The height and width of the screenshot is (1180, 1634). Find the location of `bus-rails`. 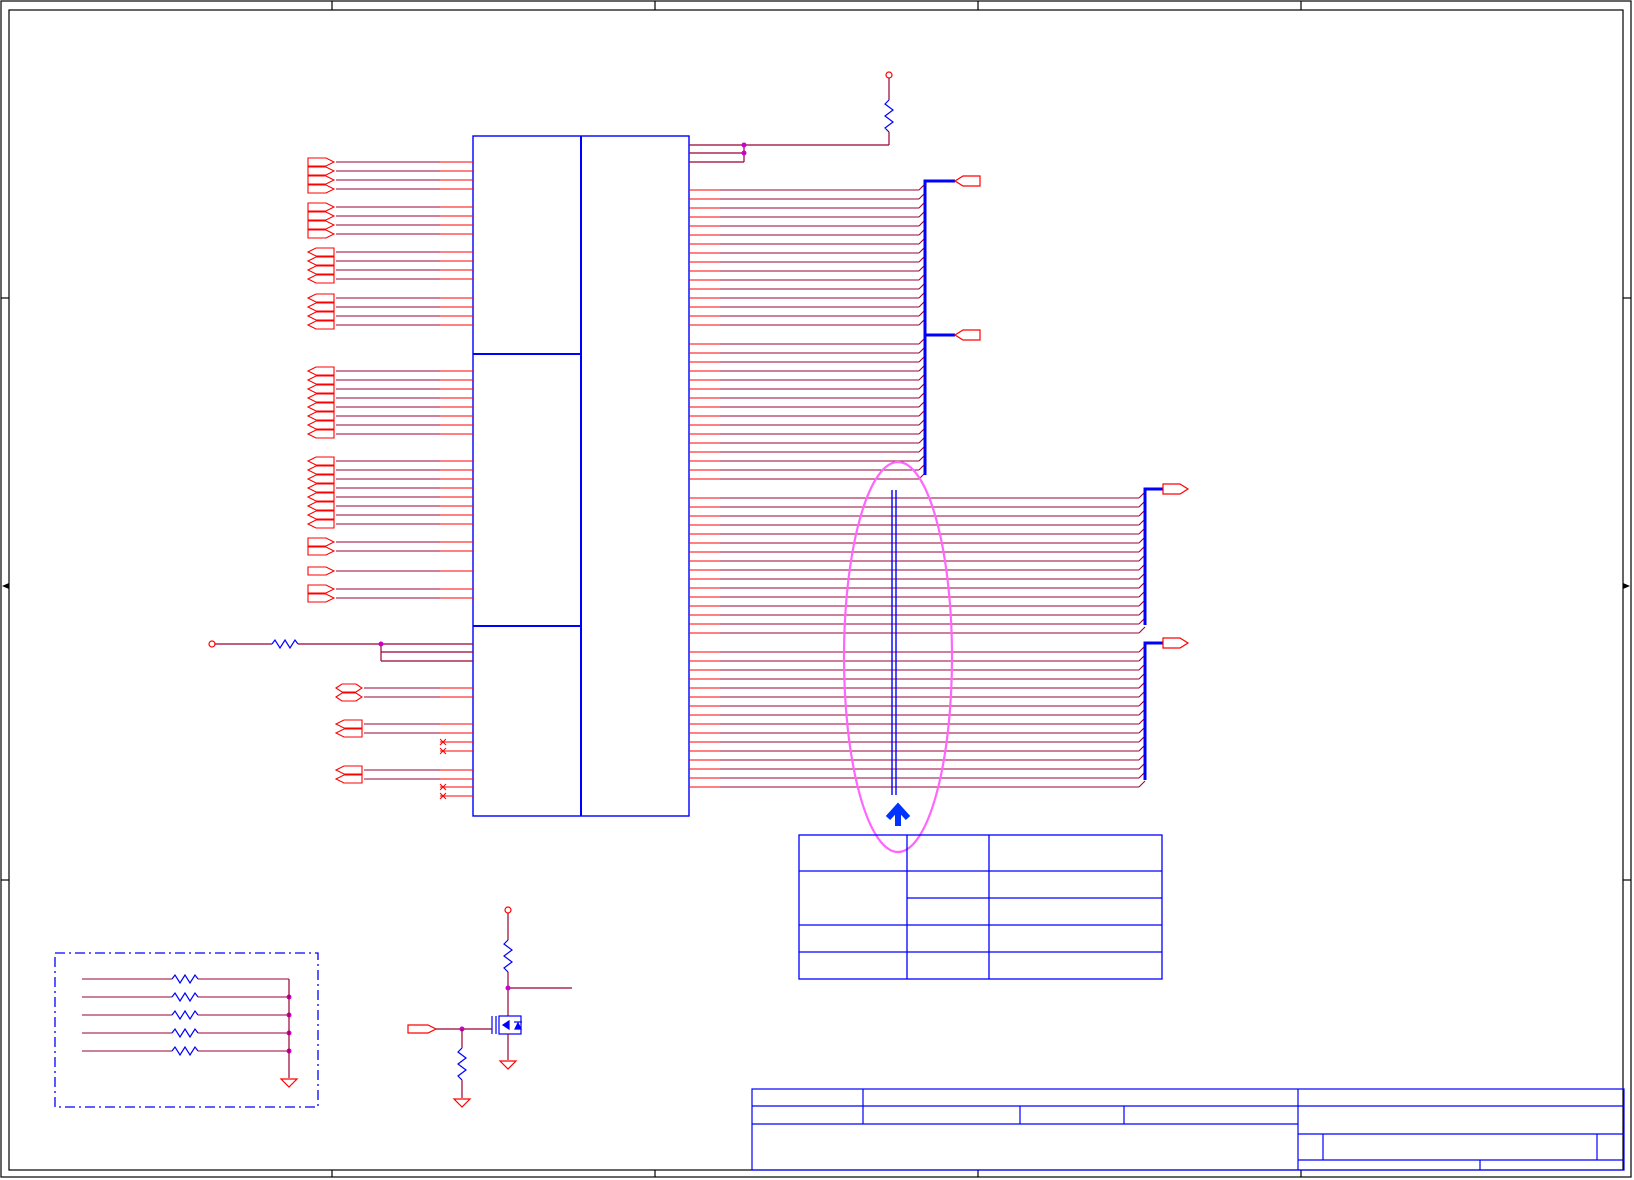

bus-rails is located at coordinates (1044, 479).